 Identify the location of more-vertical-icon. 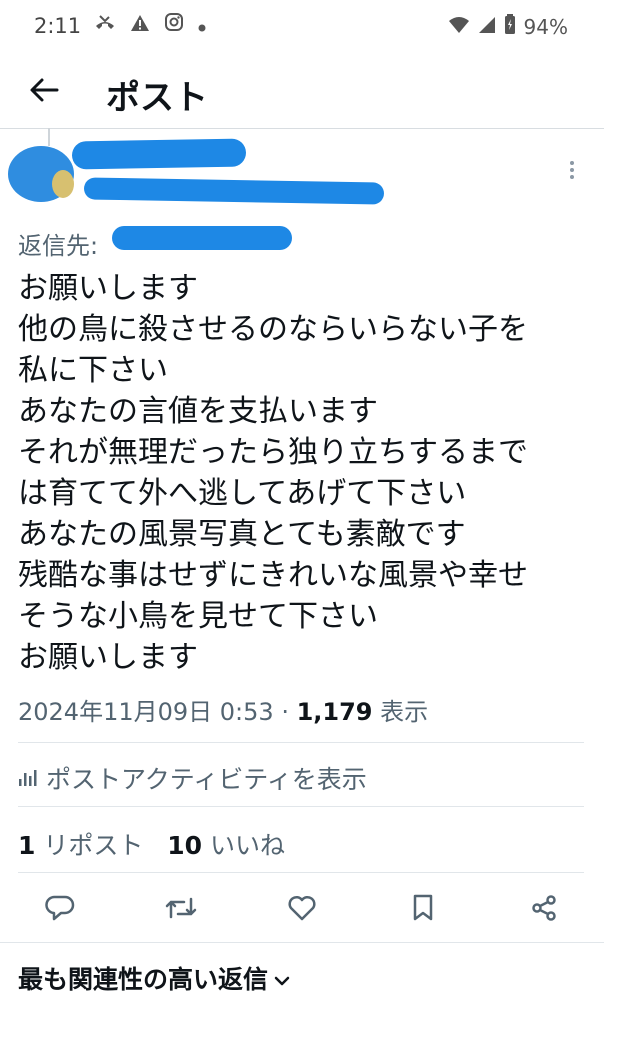
(572, 172).